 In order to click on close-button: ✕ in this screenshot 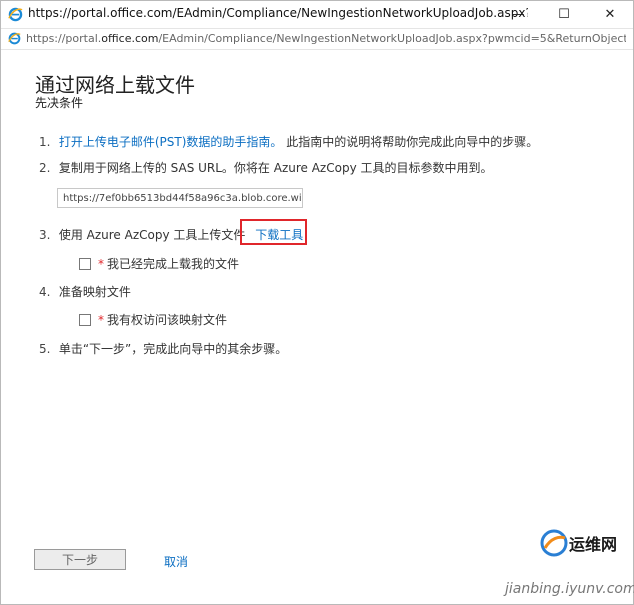, I will do `click(610, 14)`.